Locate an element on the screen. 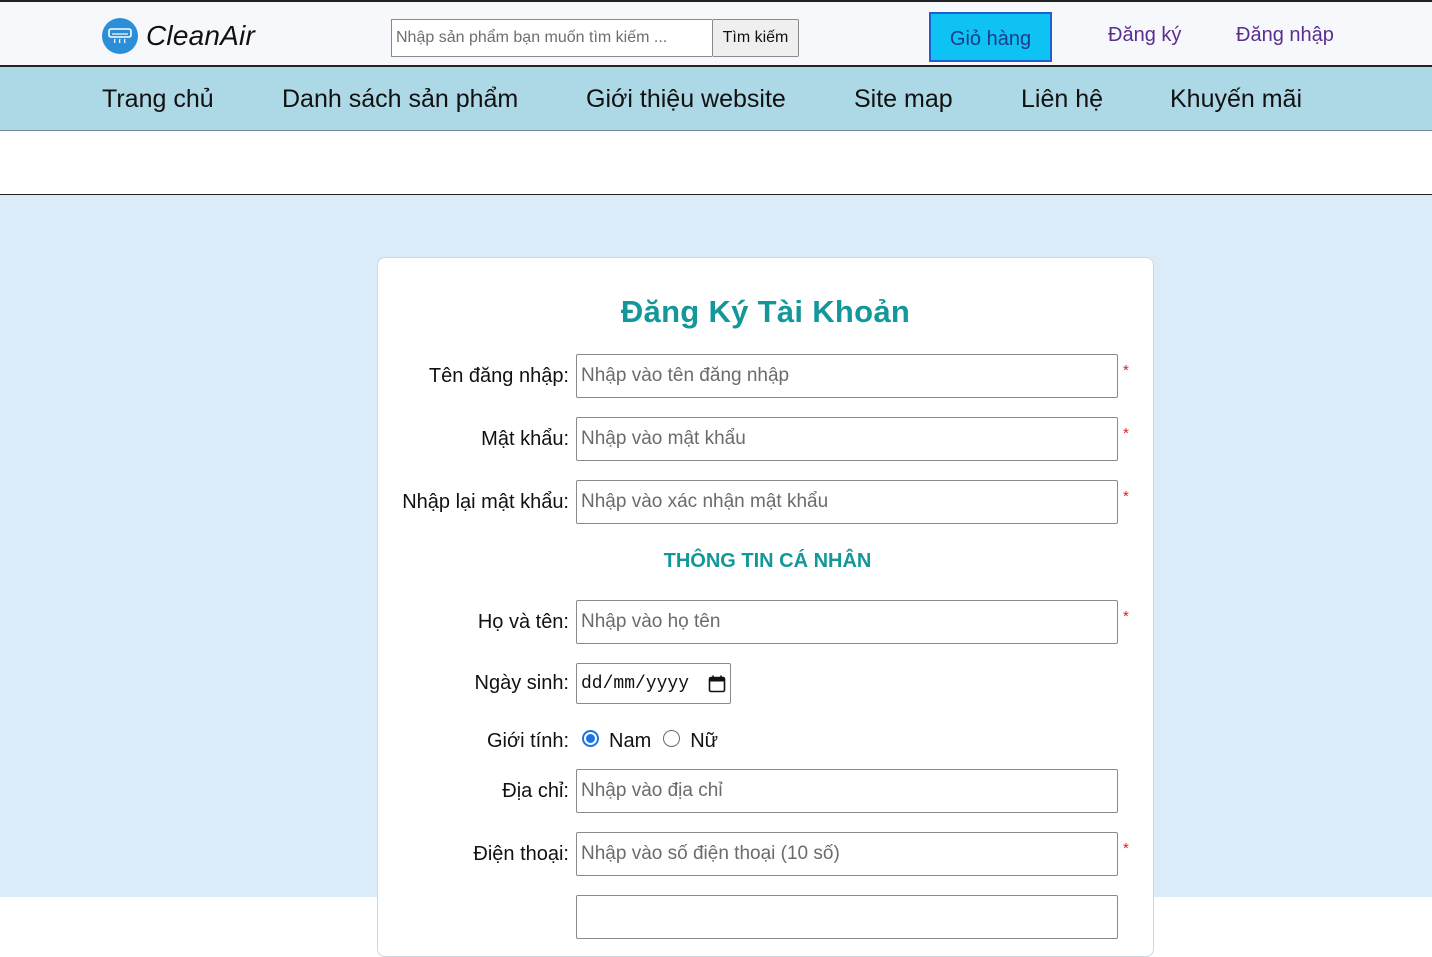 The height and width of the screenshot is (957, 1432). next-field-row is located at coordinates (765, 917).